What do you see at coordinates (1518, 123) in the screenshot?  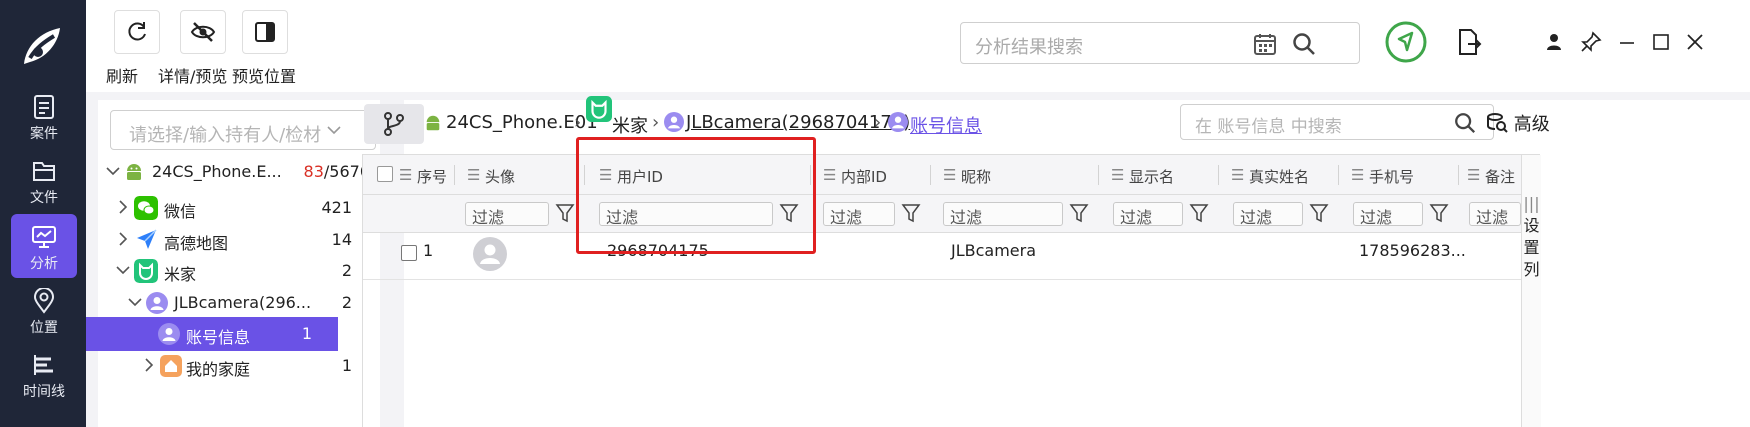 I see `advanced-search-button: 高级` at bounding box center [1518, 123].